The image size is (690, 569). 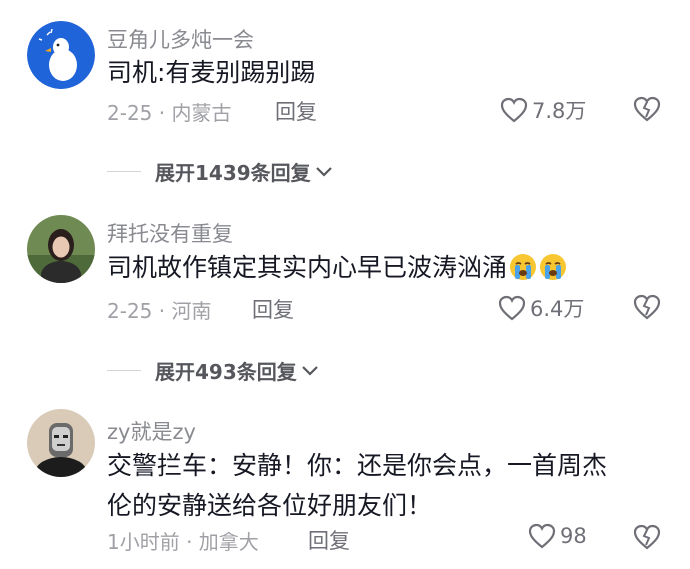 What do you see at coordinates (159, 311) in the screenshot?
I see `comment-meta: 2-25 · 河南` at bounding box center [159, 311].